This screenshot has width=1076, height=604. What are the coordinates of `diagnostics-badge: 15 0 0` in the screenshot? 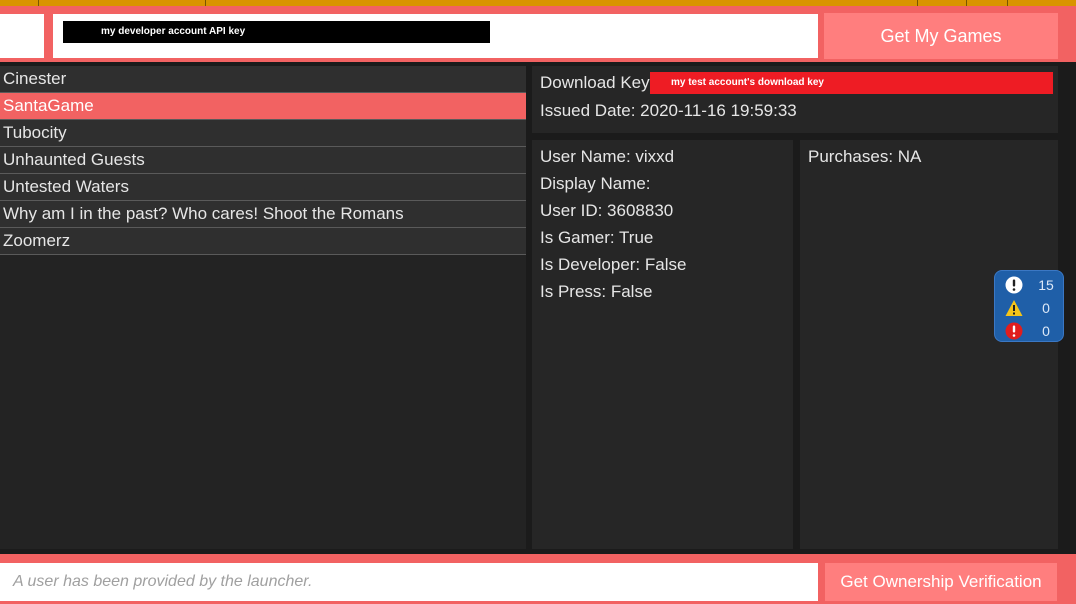 It's located at (1029, 306).